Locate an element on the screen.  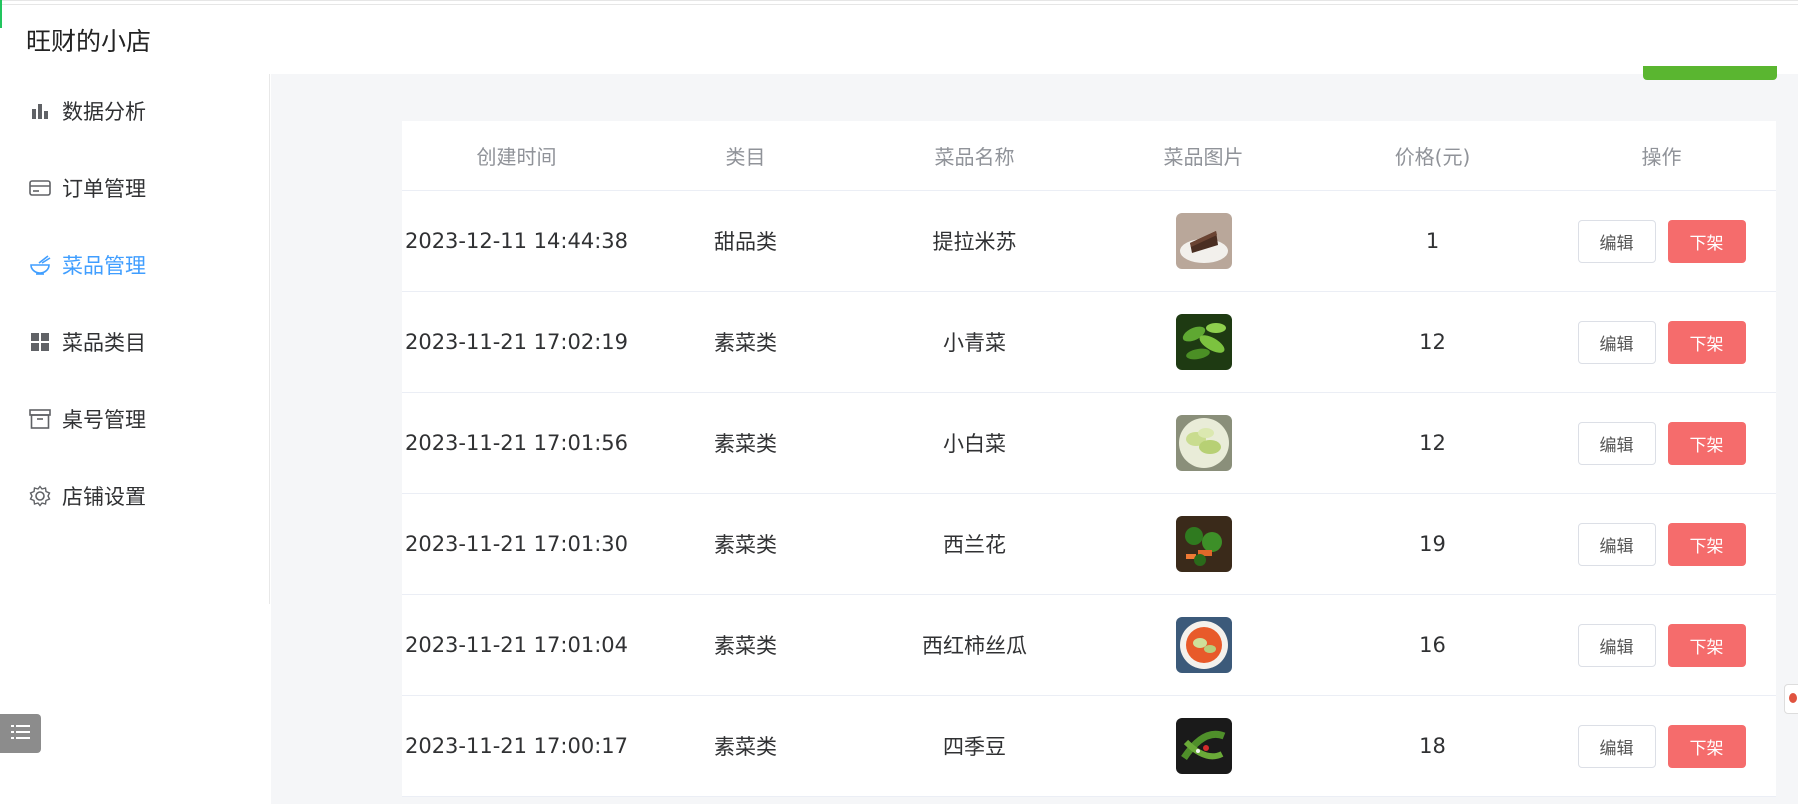
table-row: 2023-12-11 14:44:38 甜品类 提拉米苏 1 编辑 下架 is located at coordinates (1089, 241).